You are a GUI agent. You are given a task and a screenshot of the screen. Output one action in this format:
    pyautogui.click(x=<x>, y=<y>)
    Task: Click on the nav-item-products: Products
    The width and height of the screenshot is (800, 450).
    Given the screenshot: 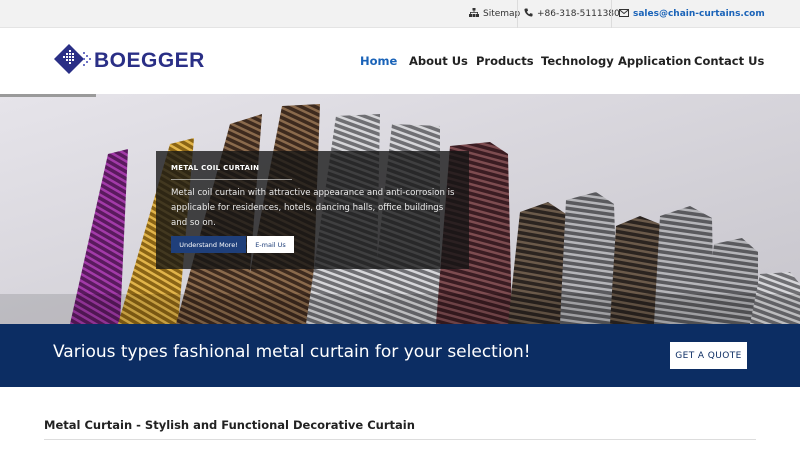 What is the action you would take?
    pyautogui.click(x=505, y=61)
    